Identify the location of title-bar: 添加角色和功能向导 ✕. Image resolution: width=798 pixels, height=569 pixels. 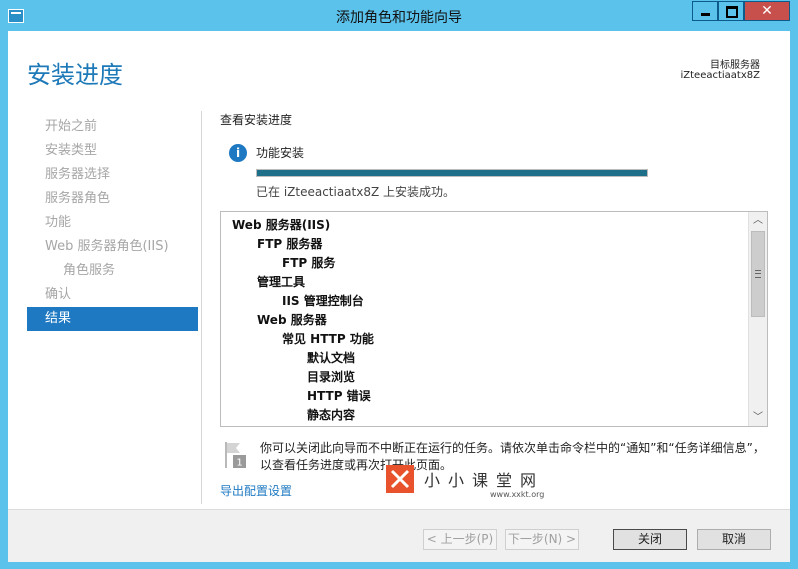
(399, 15).